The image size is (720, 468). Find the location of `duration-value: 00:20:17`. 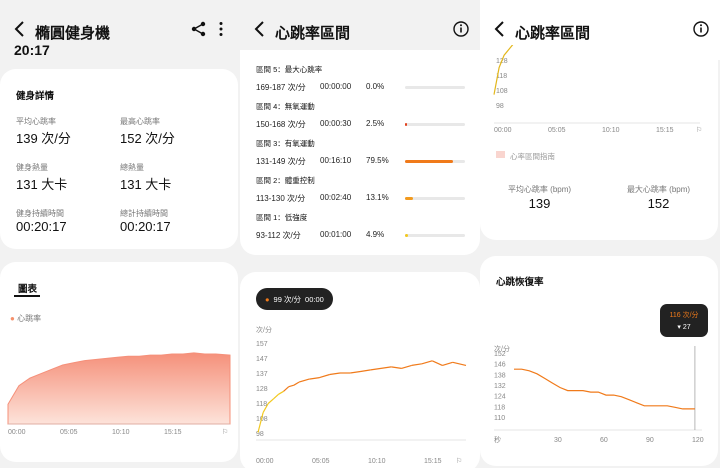

duration-value: 00:20:17 is located at coordinates (41, 226).